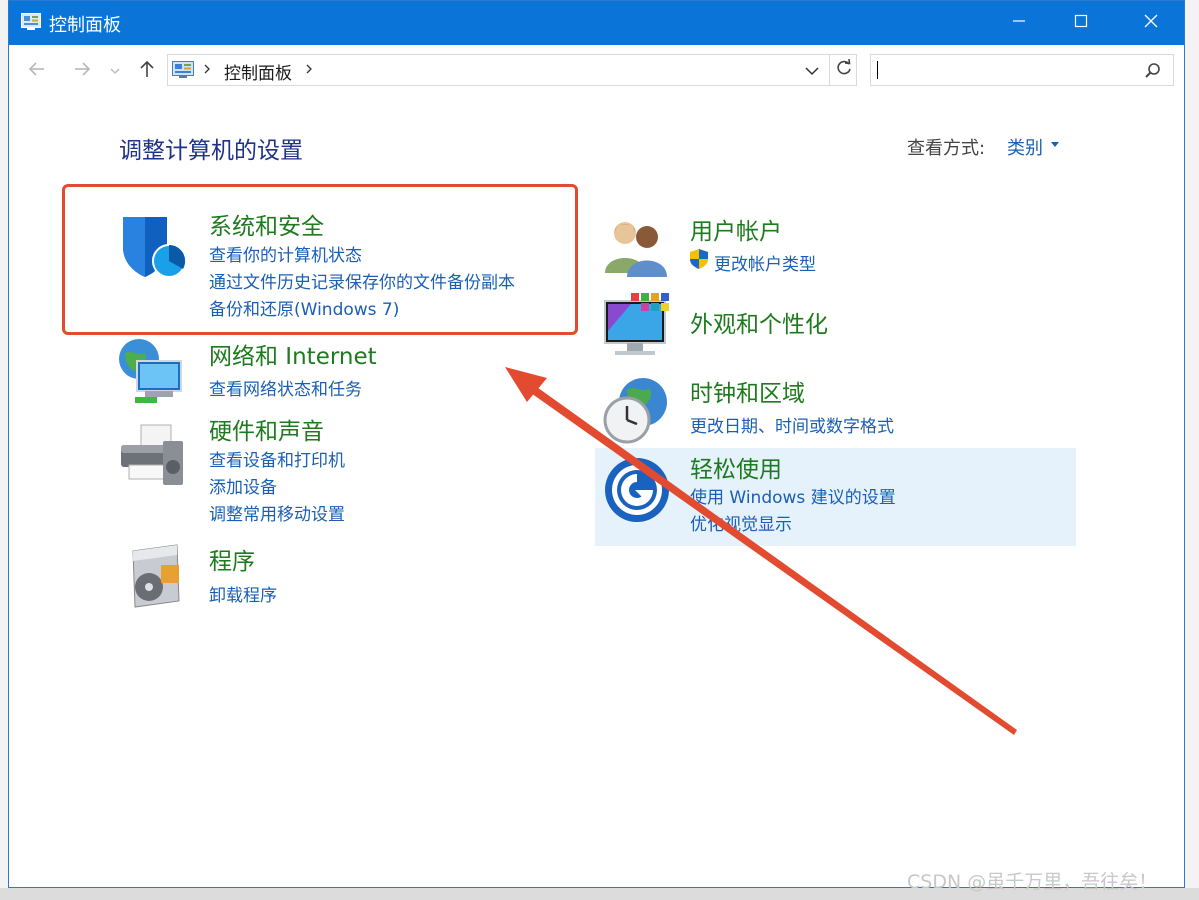  Describe the element at coordinates (877, 70) in the screenshot. I see `text-cursor` at that location.